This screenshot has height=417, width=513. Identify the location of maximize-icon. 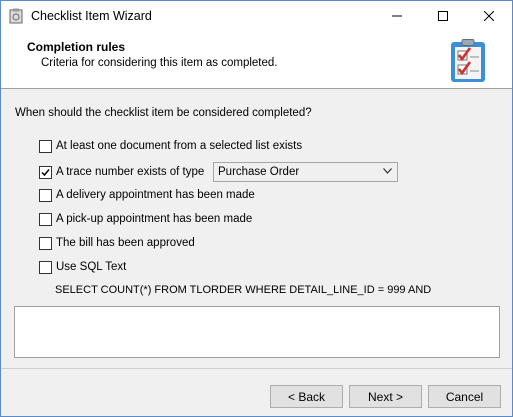
(443, 16).